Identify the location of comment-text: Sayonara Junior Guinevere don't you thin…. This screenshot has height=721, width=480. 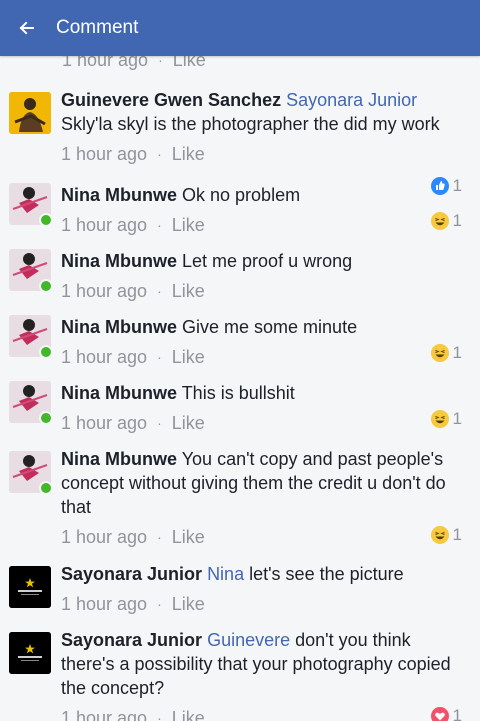
(263, 664).